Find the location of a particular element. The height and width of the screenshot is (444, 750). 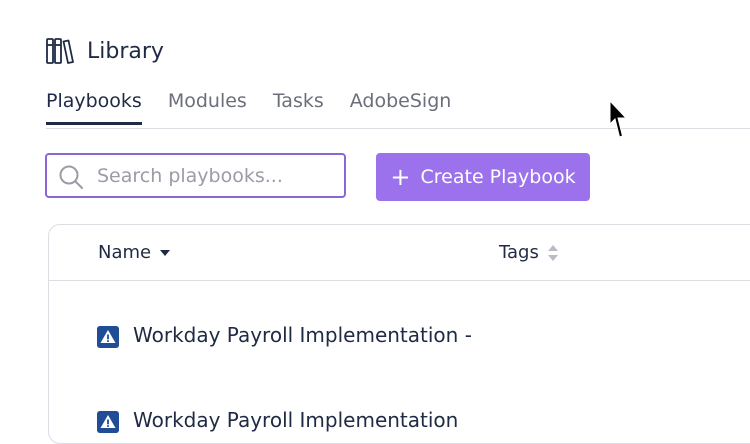

tab-playbooks: Playbooks is located at coordinates (94, 107).